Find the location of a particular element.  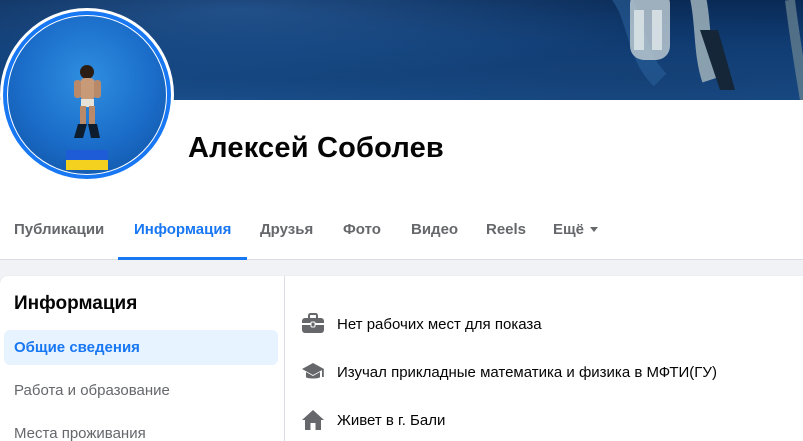

tab-publications: Публикации is located at coordinates (59, 230).